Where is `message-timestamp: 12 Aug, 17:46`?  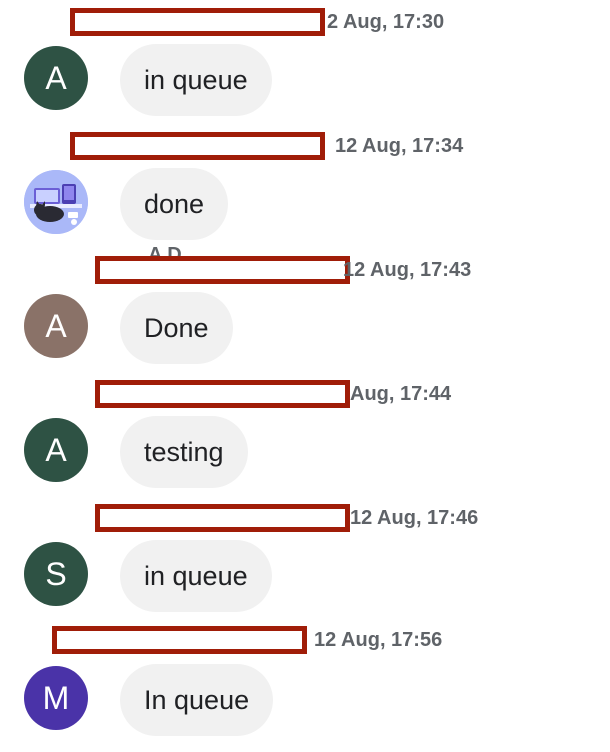
message-timestamp: 12 Aug, 17:46 is located at coordinates (414, 518).